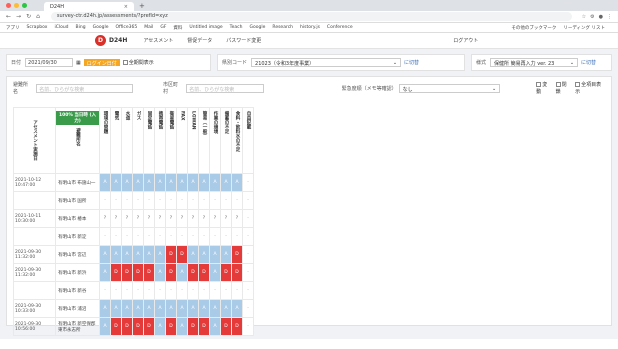 Image resolution: width=618 pixels, height=349 pixels. I want to click on item-header: 携帯電話, so click(160, 140).